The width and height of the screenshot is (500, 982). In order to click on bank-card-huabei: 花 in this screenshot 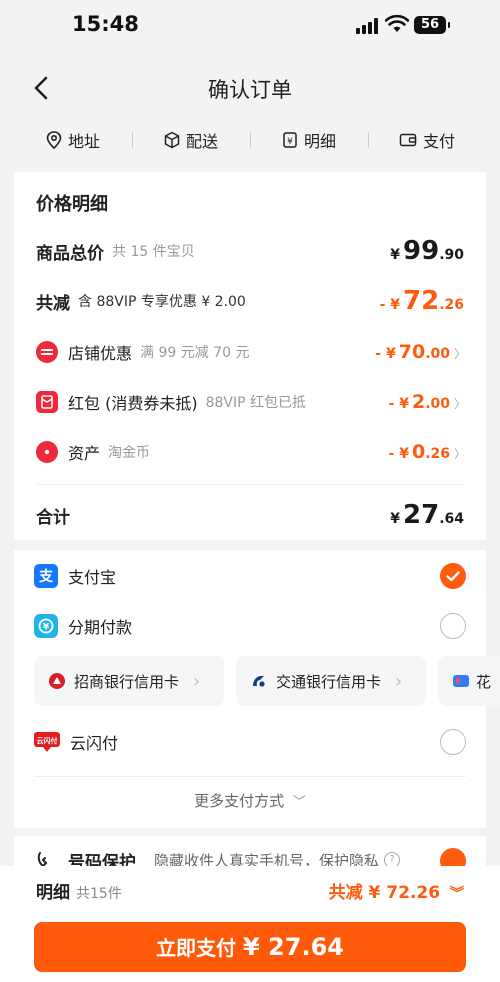, I will do `click(469, 681)`.